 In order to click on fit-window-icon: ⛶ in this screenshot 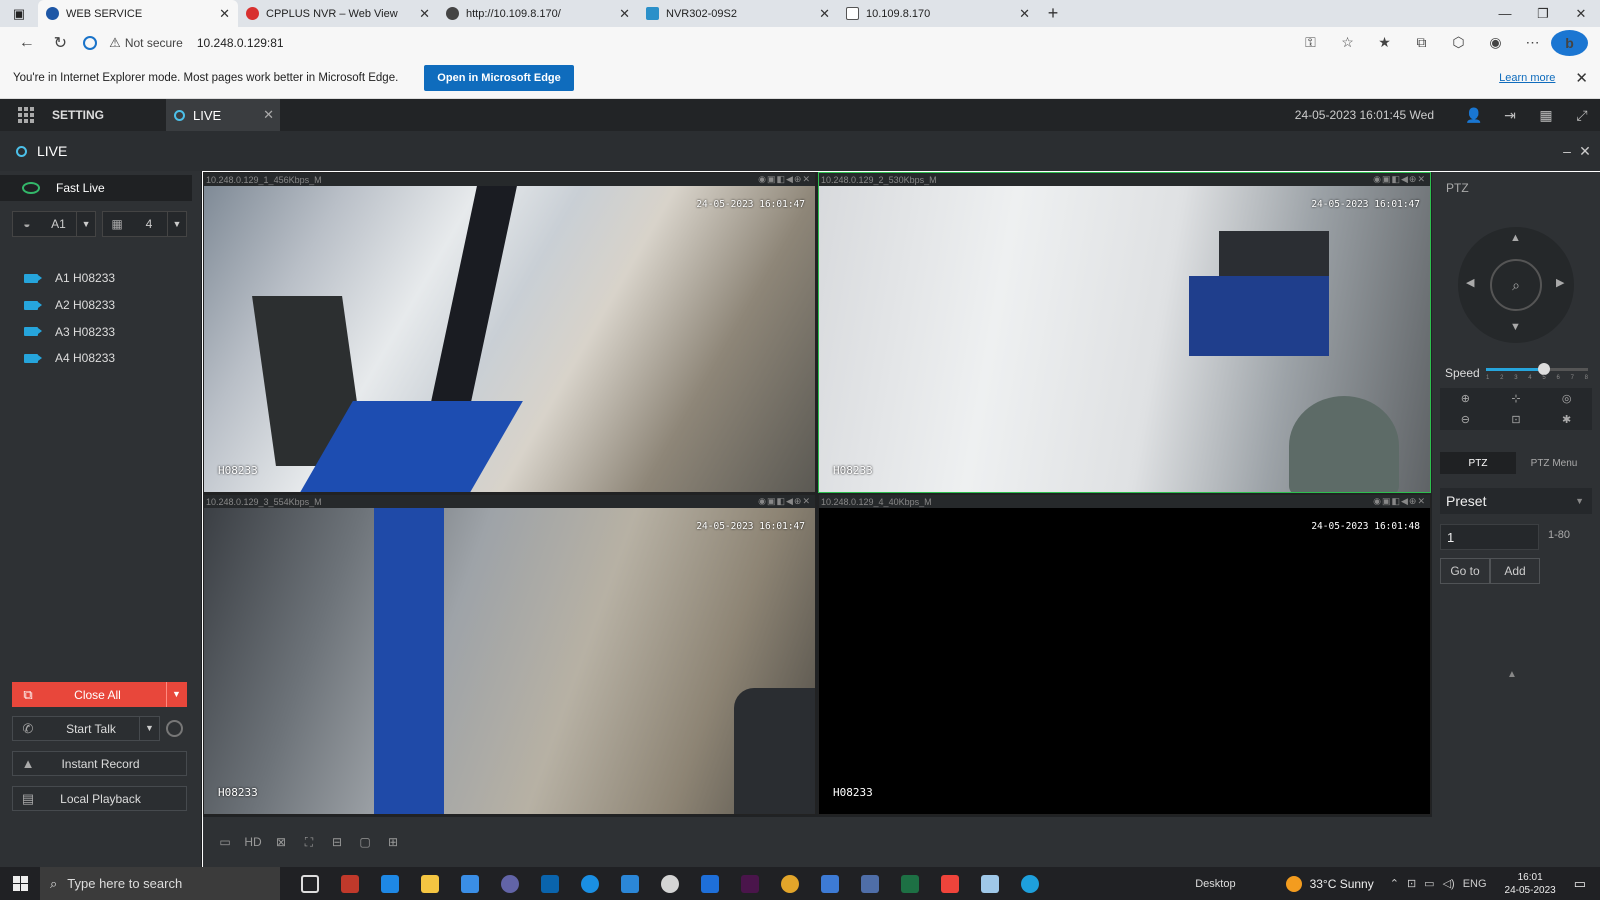, I will do `click(309, 842)`.